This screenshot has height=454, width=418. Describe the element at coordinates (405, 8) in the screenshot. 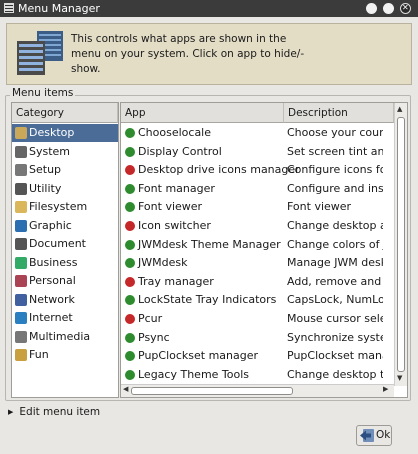

I see `close-button` at that location.